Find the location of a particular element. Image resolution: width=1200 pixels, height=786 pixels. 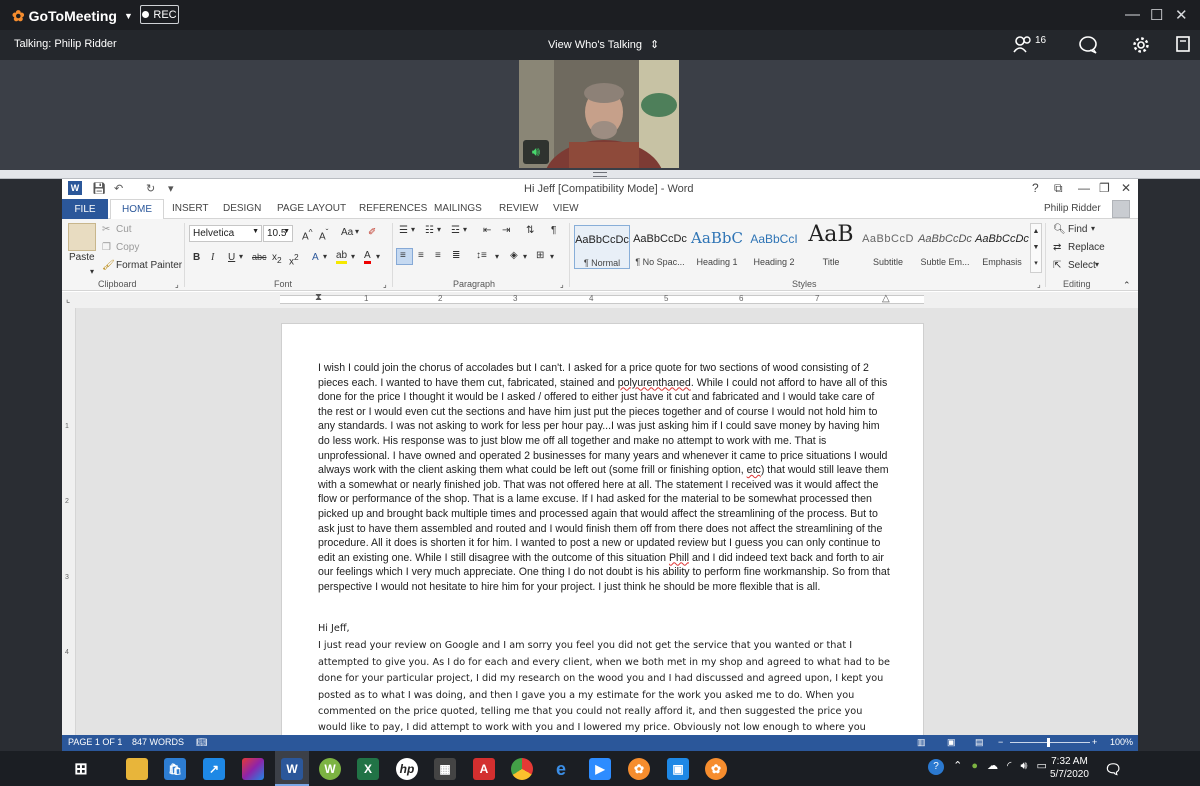

gear-icon is located at coordinates (1141, 45).